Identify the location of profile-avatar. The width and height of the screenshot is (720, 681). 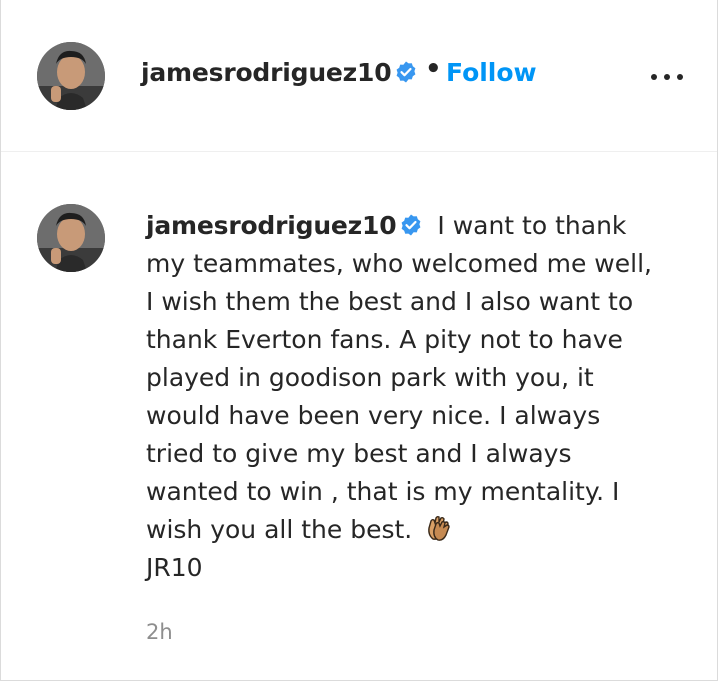
(71, 76).